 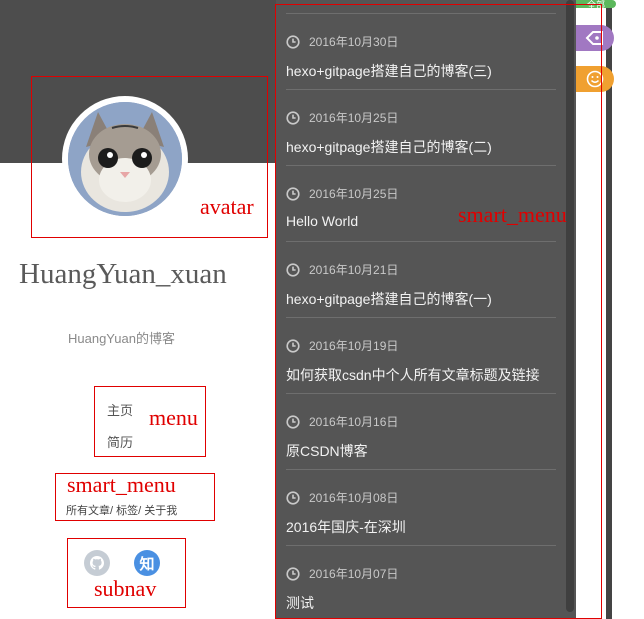 What do you see at coordinates (121, 338) in the screenshot?
I see `site-subtitle: HuangYuan的博客` at bounding box center [121, 338].